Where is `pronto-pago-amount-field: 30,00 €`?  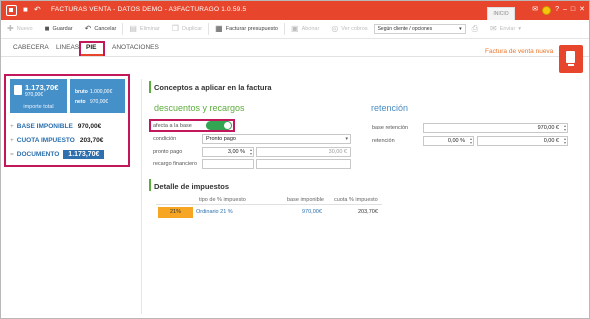 pronto-pago-amount-field: 30,00 € is located at coordinates (303, 152).